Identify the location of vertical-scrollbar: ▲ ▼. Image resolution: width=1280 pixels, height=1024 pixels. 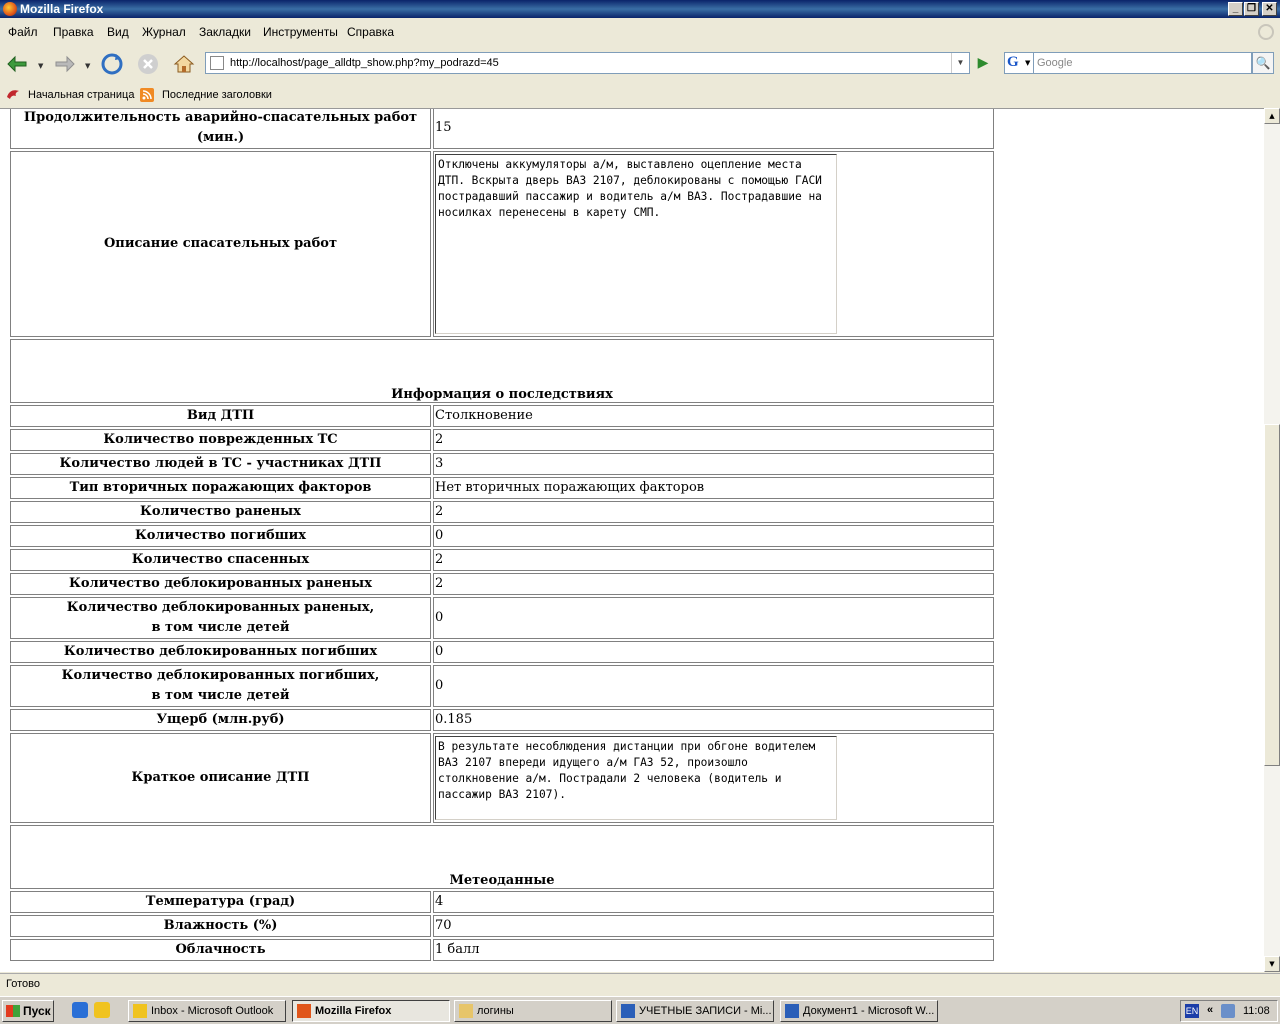
(1272, 540).